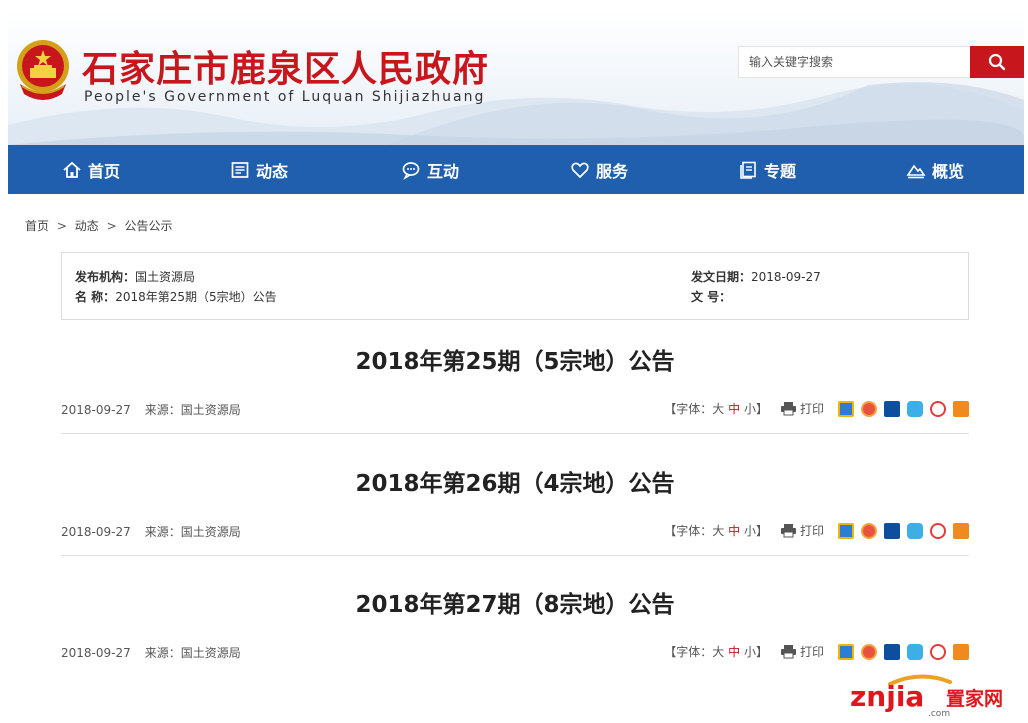 The width and height of the screenshot is (1028, 723). I want to click on breadcrumb: 首页 > 动态 > 公告公示, so click(98, 225).